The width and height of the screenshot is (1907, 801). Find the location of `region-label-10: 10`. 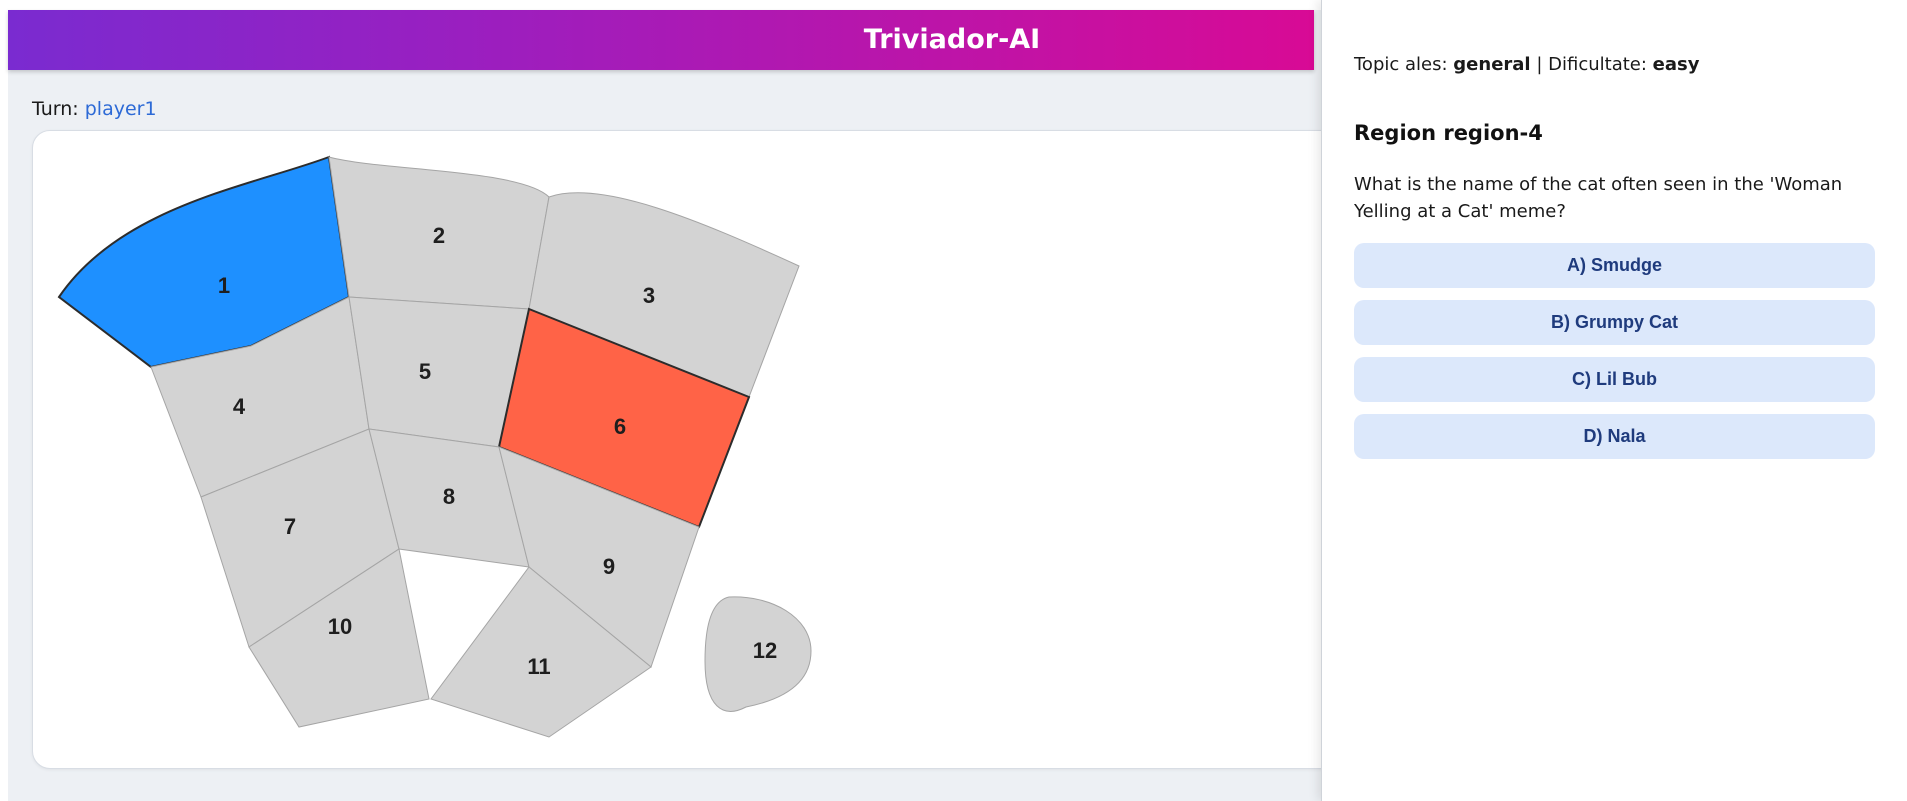

region-label-10: 10 is located at coordinates (340, 626).